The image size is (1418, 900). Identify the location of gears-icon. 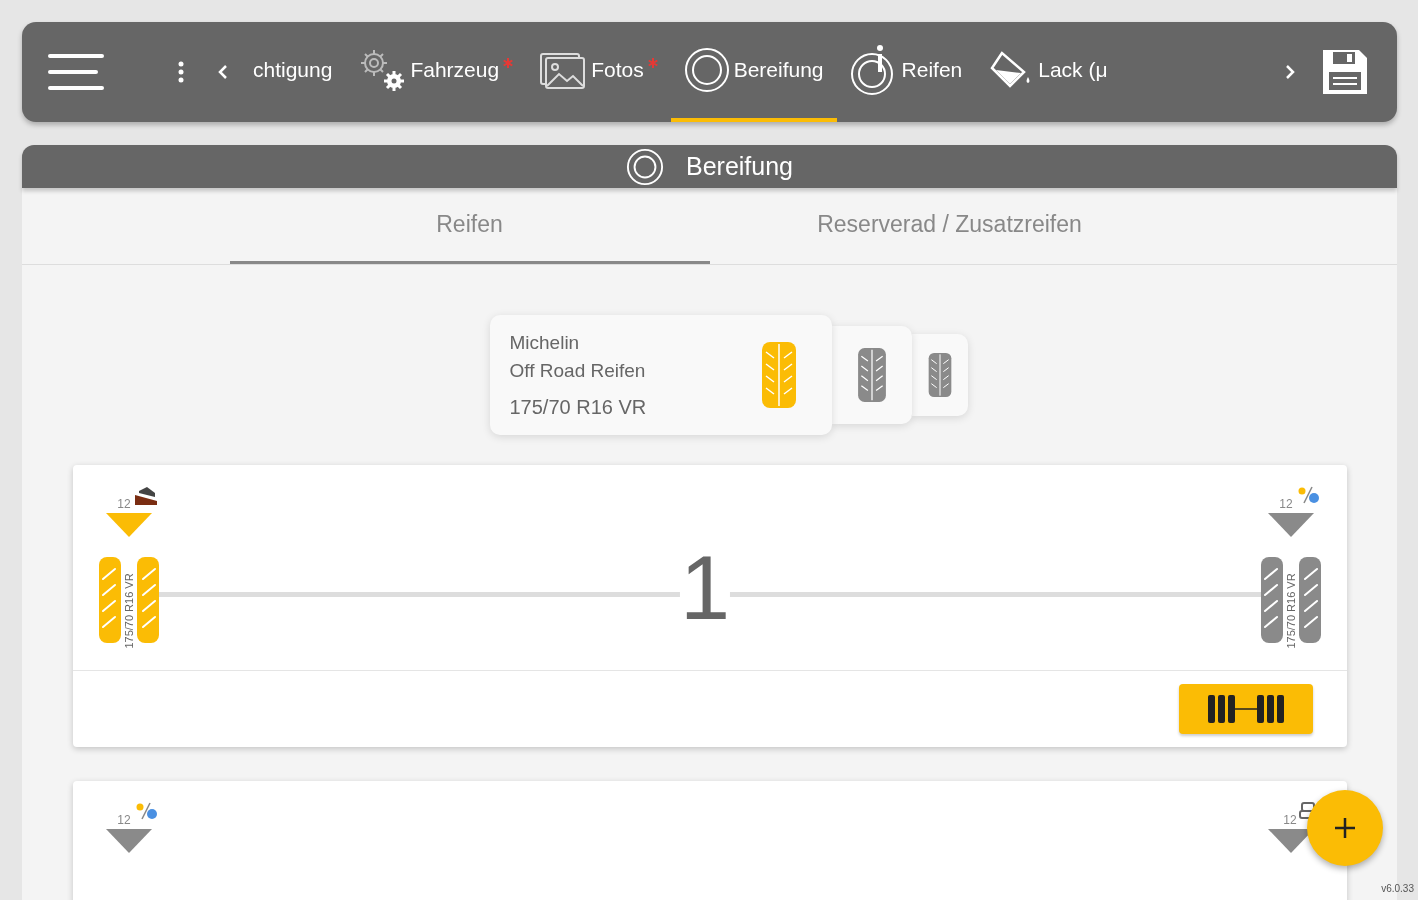
(382, 70).